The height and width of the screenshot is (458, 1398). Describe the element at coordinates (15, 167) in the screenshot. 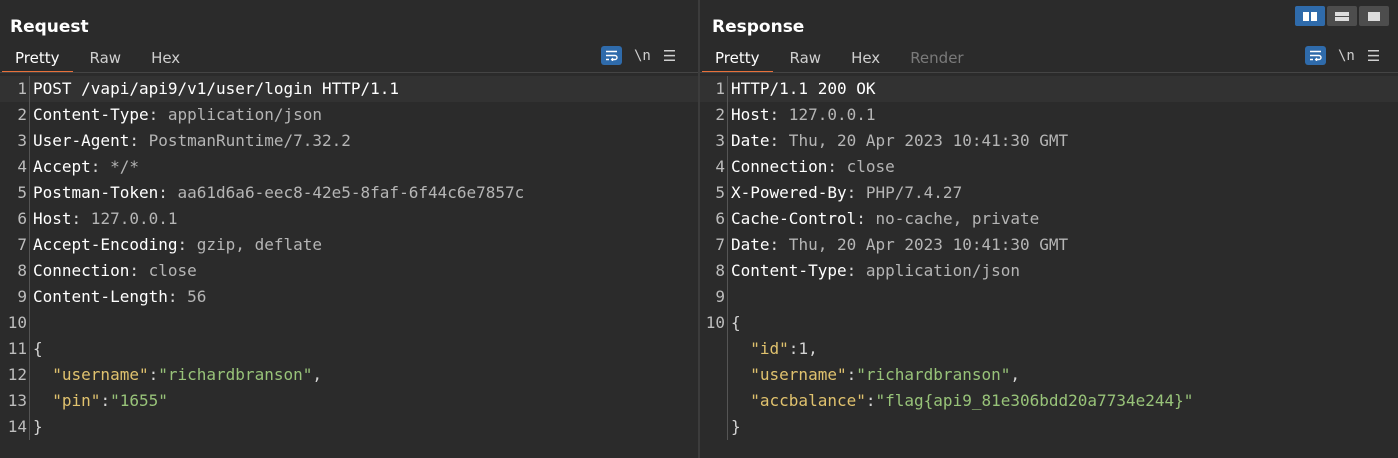

I see `line-number: 4` at that location.